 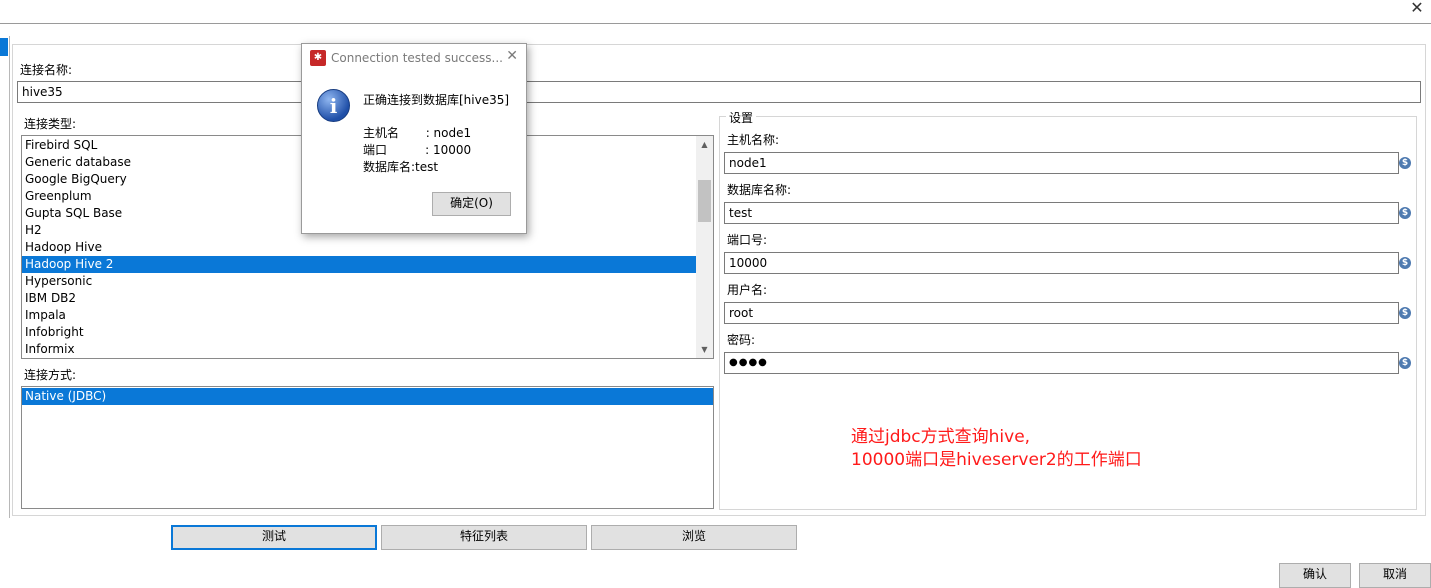 I want to click on database-input: test, so click(x=1061, y=213).